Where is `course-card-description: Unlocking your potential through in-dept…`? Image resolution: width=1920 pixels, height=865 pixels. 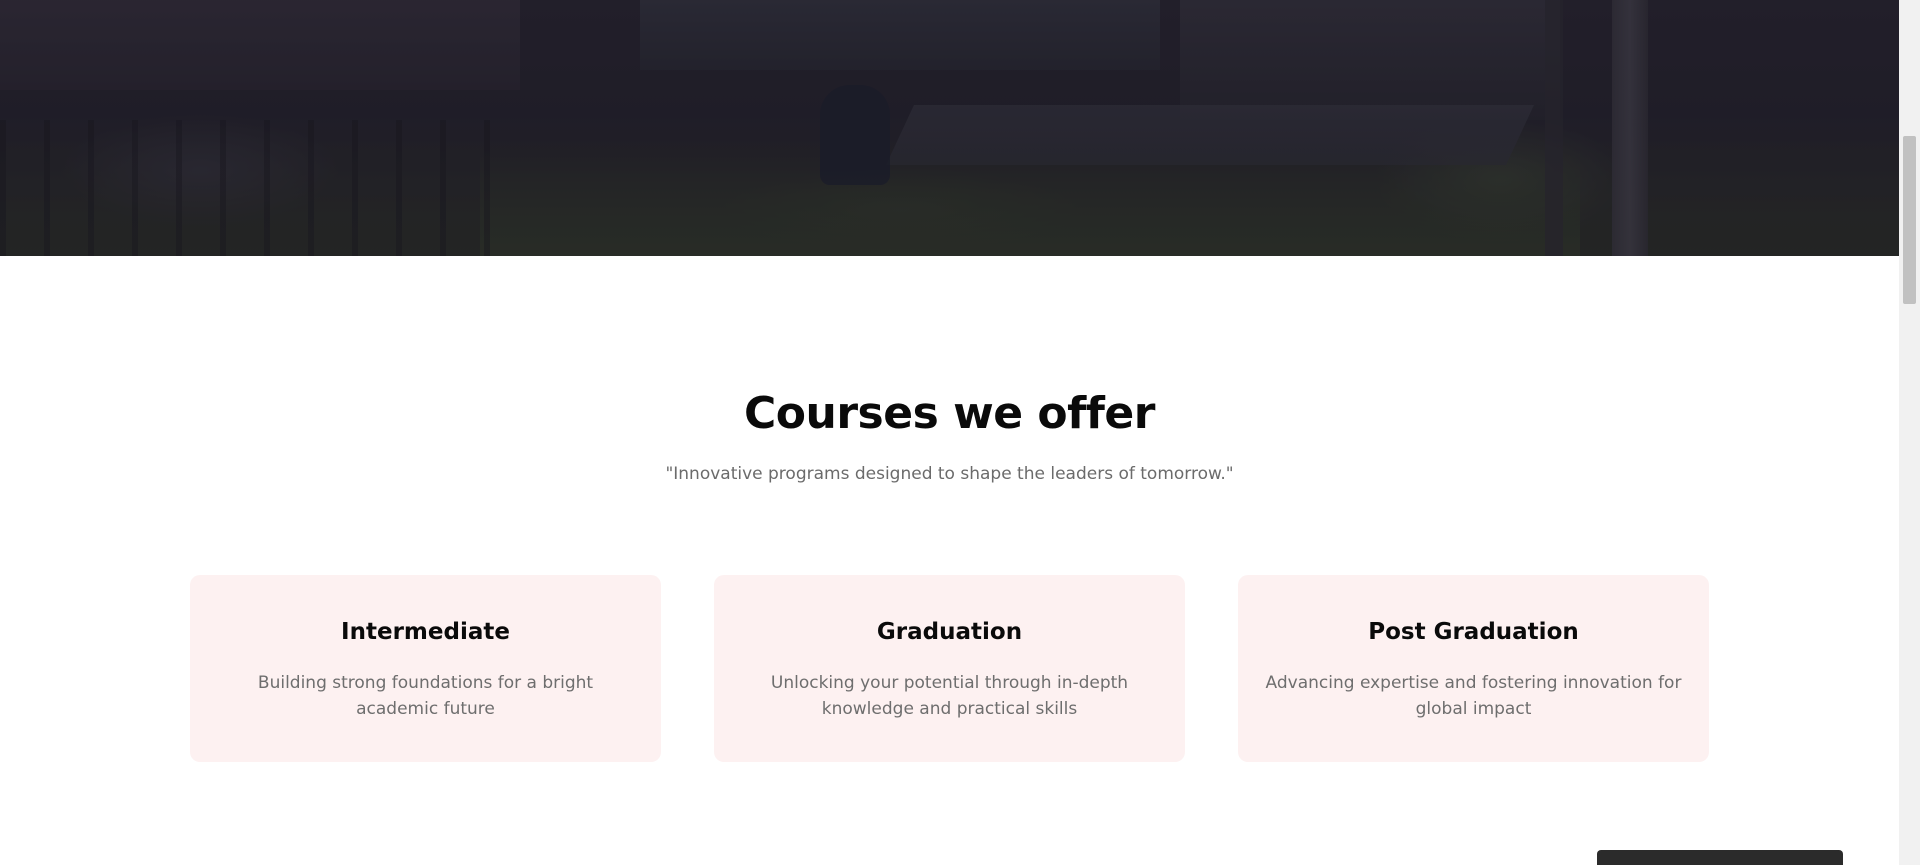 course-card-description: Unlocking your potential through in-dept… is located at coordinates (949, 696).